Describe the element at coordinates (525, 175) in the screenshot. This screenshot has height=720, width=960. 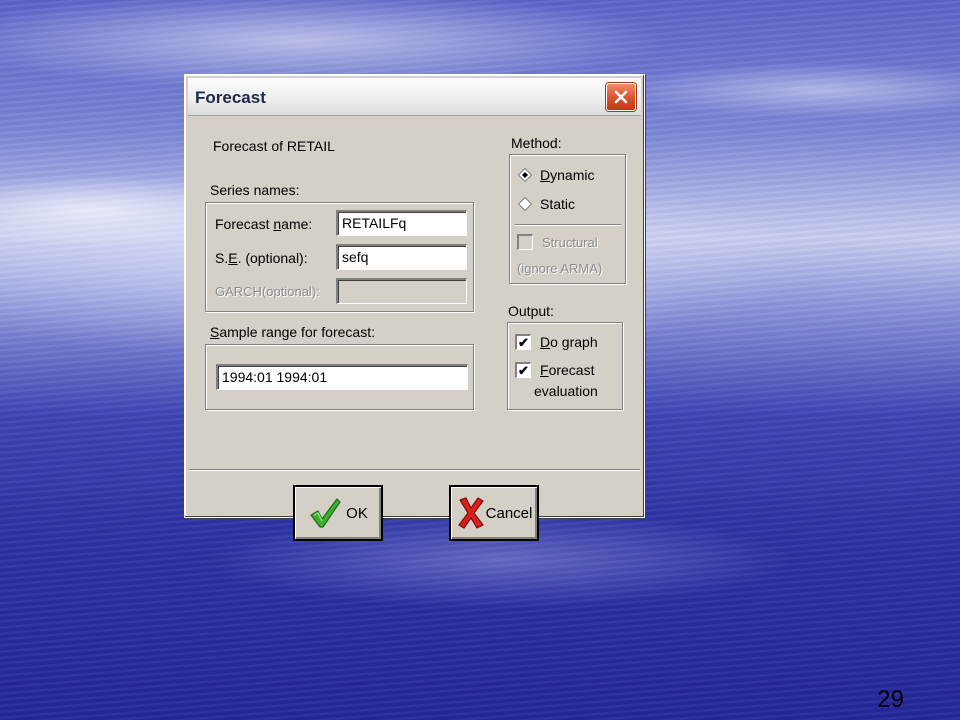
I see `radio-selected-icon` at that location.